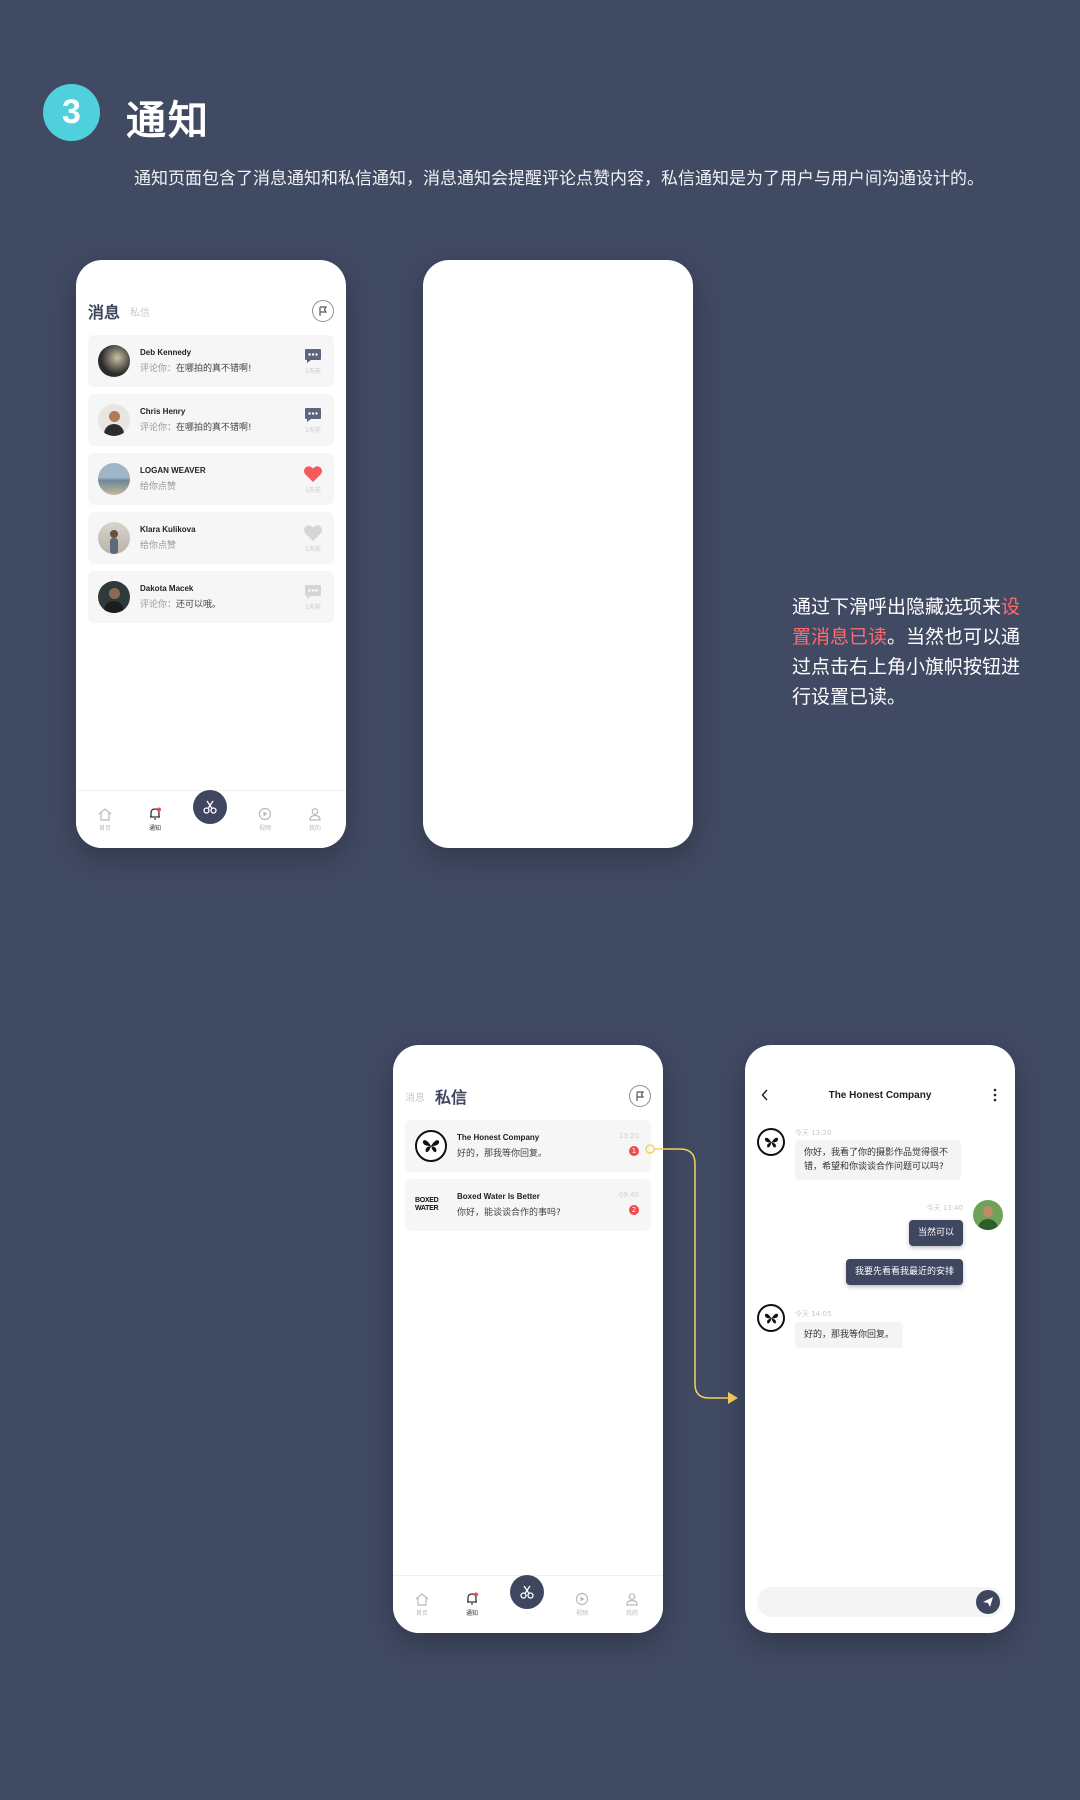 The image size is (1080, 1800). I want to click on bell-icon, so click(472, 1598).